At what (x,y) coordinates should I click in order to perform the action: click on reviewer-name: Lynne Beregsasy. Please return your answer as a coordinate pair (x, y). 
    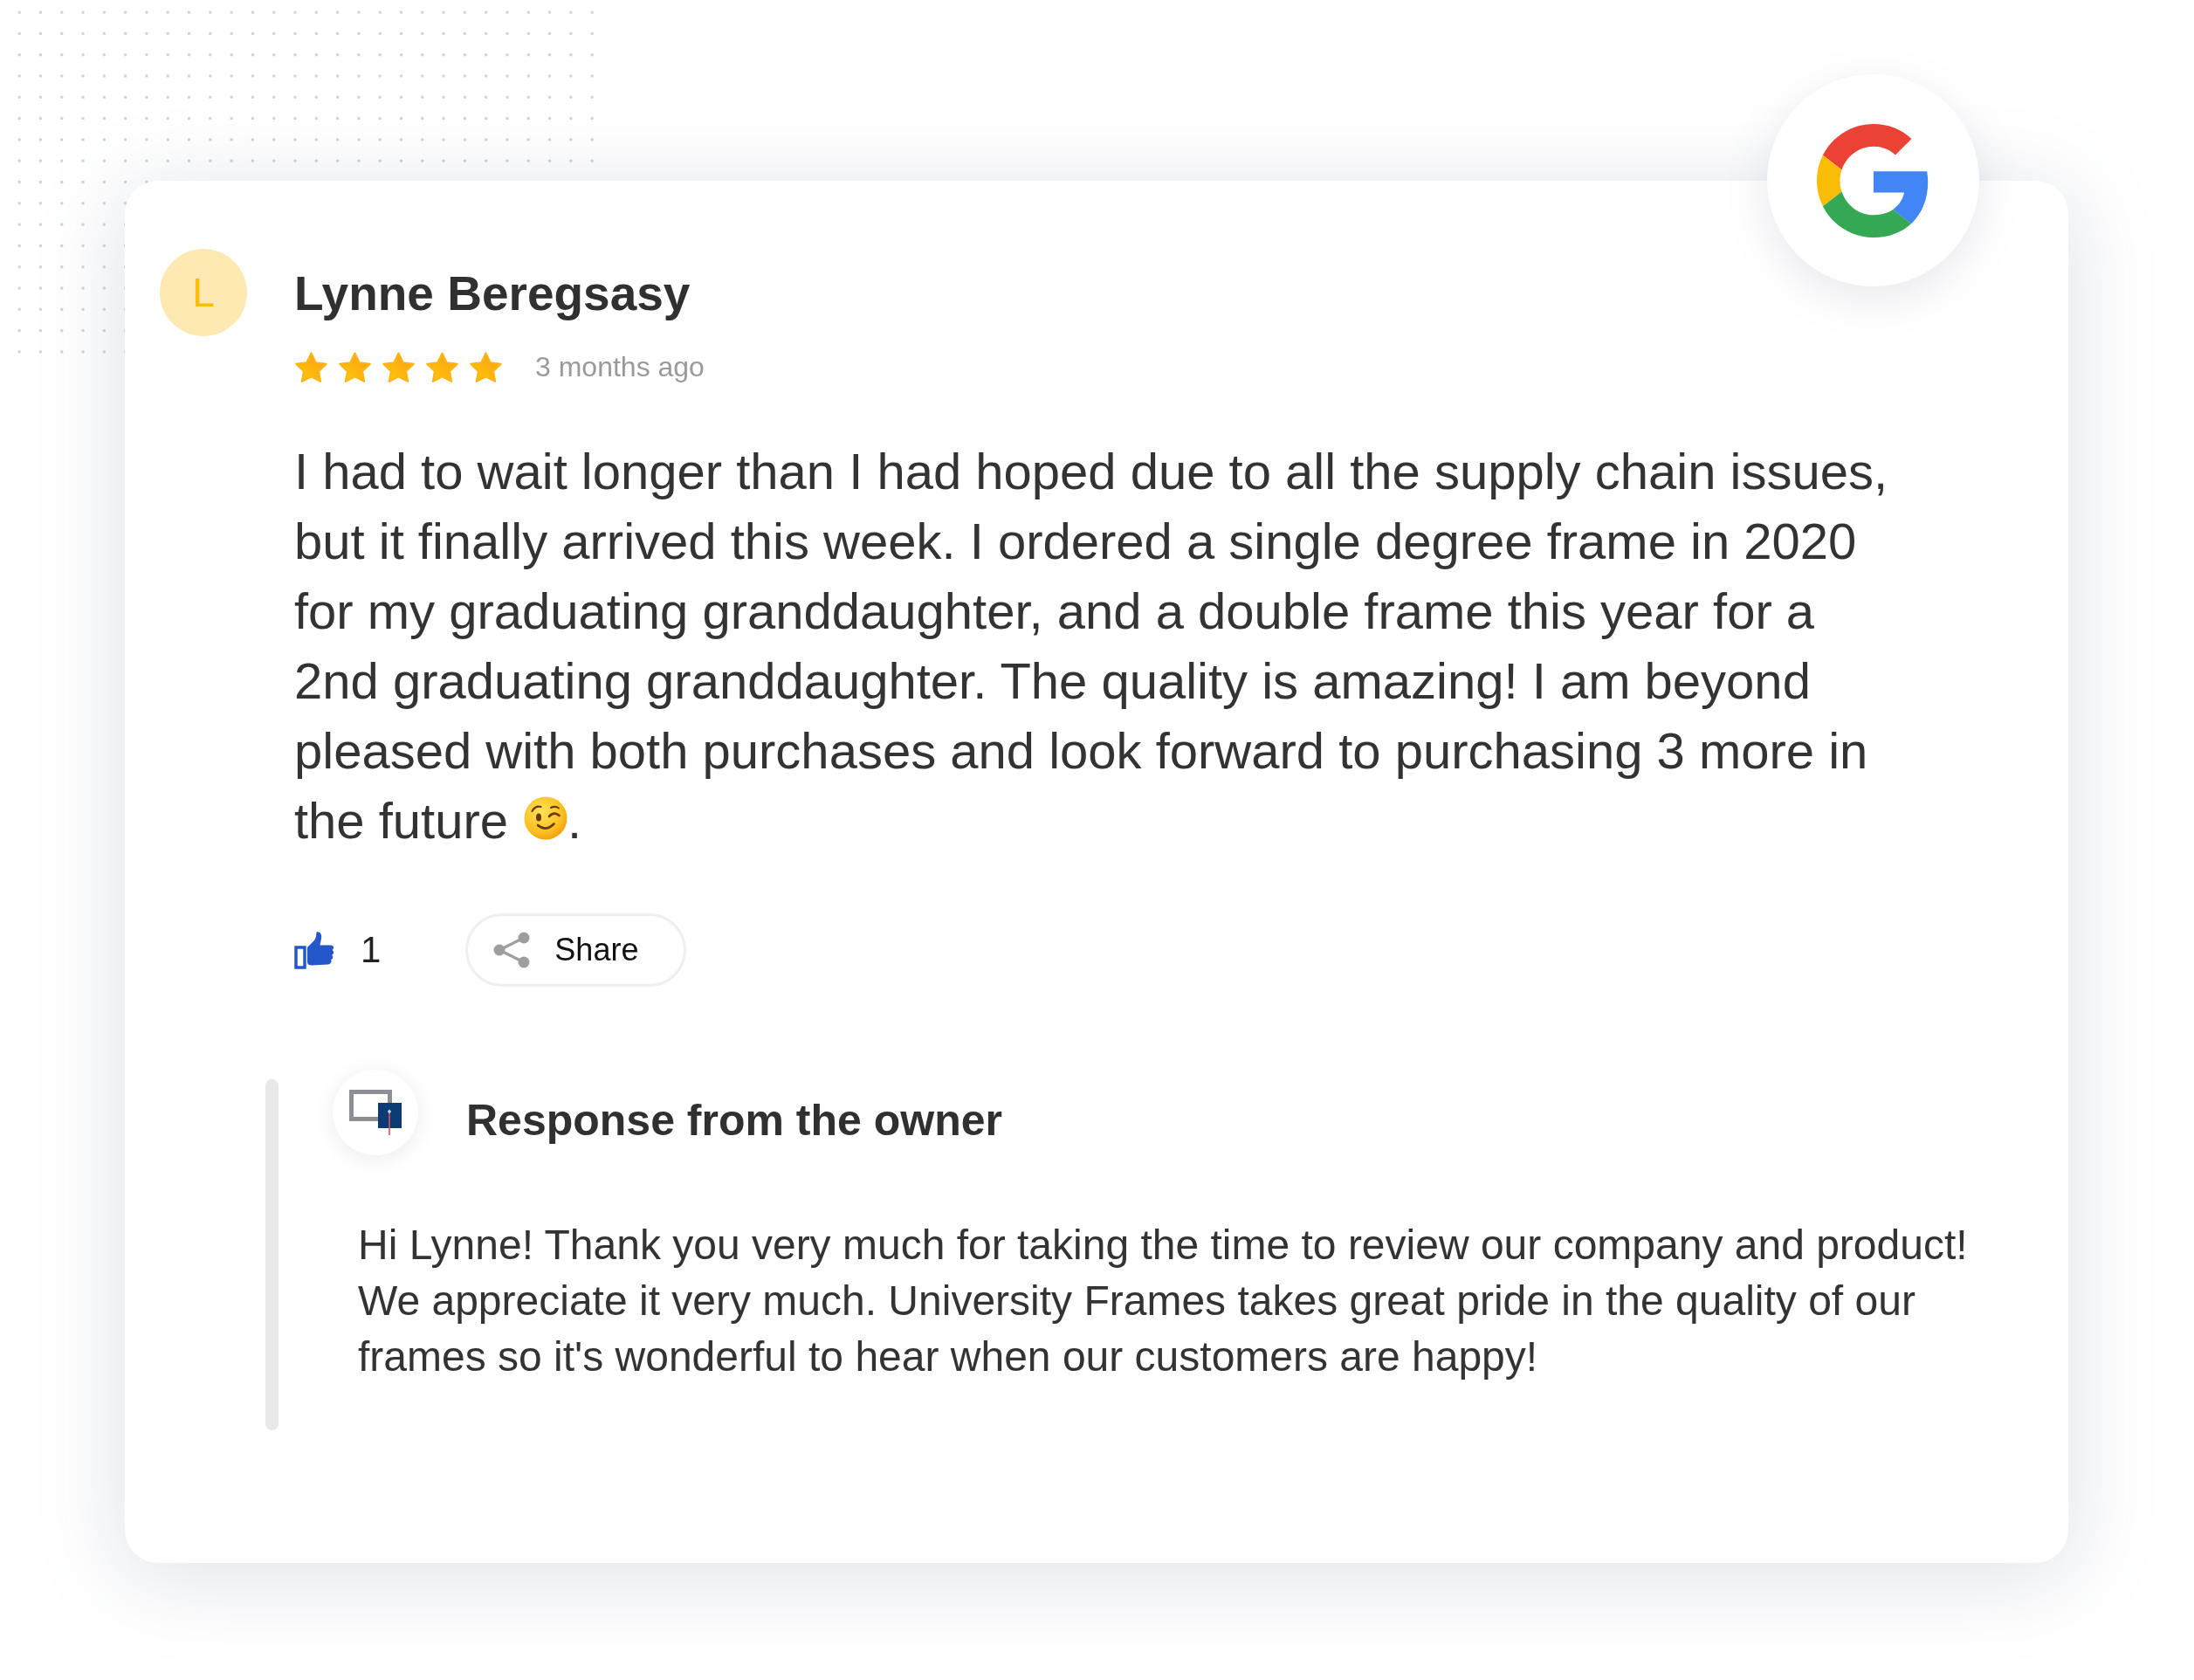
    Looking at the image, I should click on (492, 293).